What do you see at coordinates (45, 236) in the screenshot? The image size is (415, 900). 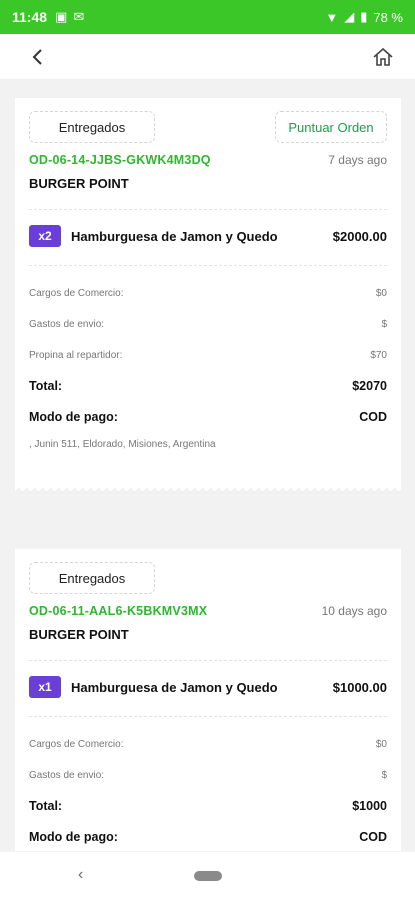 I see `quantity-badge: x2` at bounding box center [45, 236].